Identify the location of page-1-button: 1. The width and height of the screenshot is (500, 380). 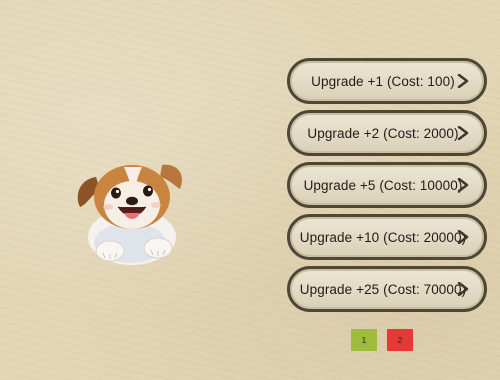
(364, 340).